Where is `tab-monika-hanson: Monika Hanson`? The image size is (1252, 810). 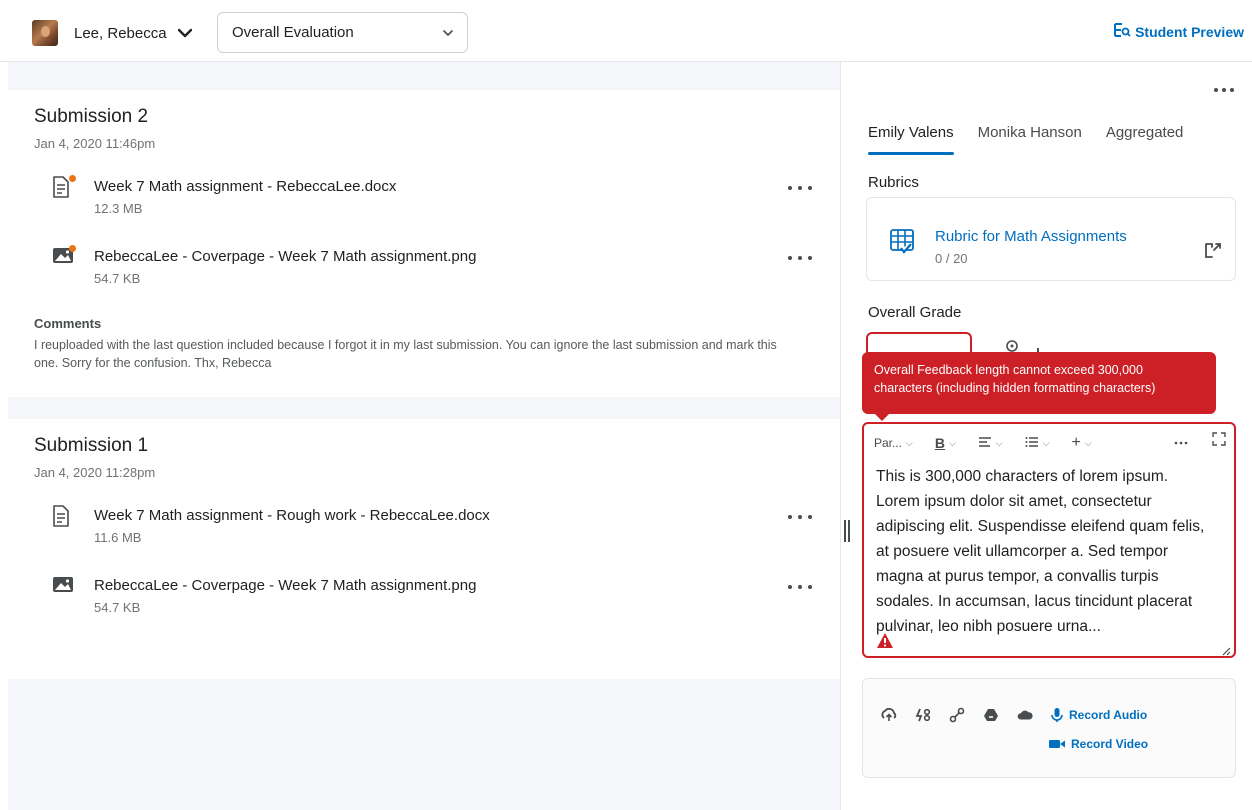 tab-monika-hanson: Monika Hanson is located at coordinates (1030, 139).